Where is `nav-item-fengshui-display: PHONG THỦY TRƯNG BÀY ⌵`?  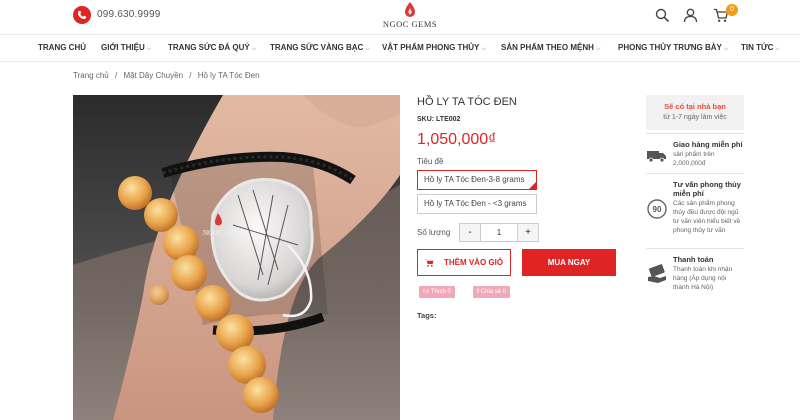
nav-item-fengshui-display: PHONG THỦY TRƯNG BÀY ⌵ is located at coordinates (673, 48).